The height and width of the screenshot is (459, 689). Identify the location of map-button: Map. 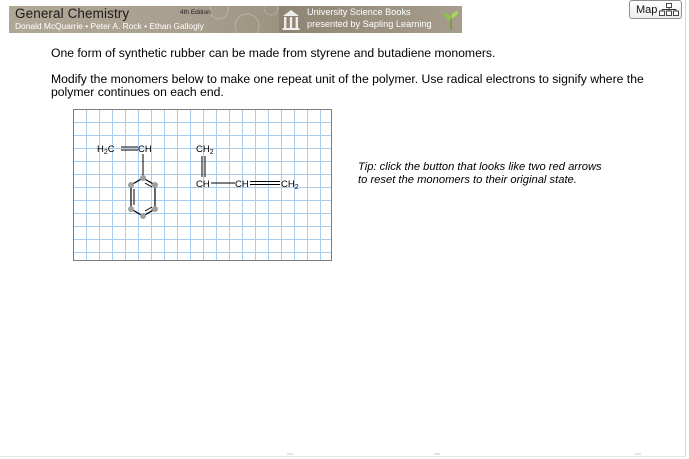
(655, 9).